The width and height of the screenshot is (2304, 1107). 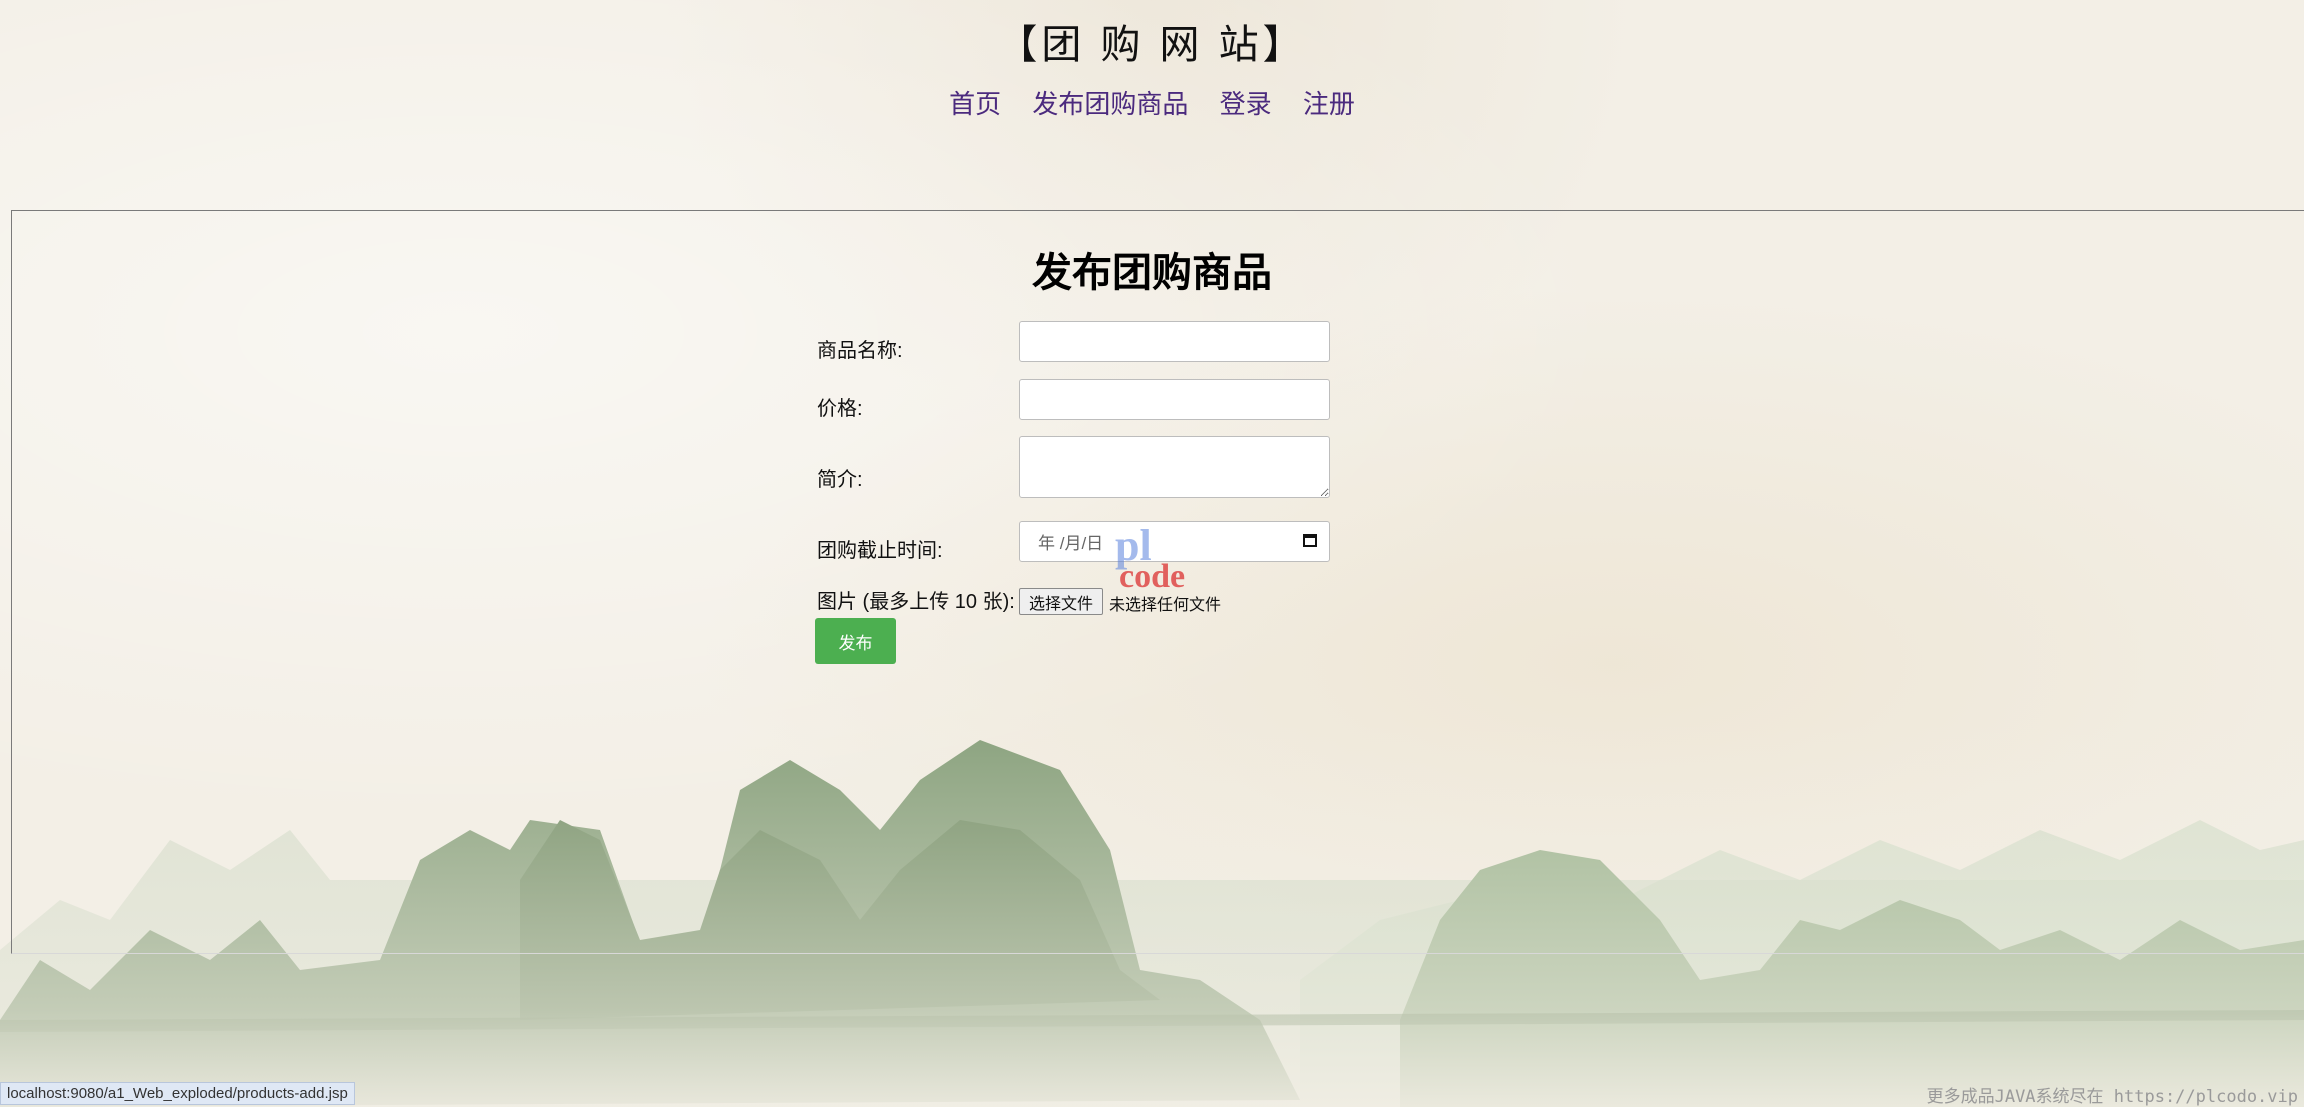 I want to click on image-upload-label: 图片 (最多上传 10 张):, so click(x=916, y=602).